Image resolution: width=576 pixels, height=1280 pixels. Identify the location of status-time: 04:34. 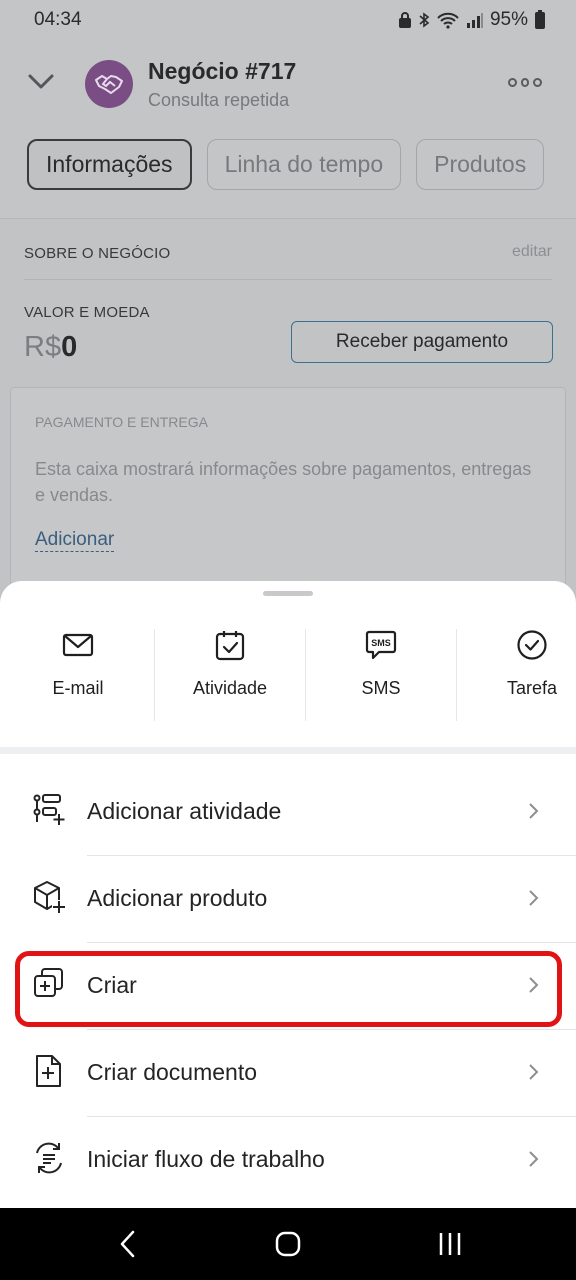
(58, 19).